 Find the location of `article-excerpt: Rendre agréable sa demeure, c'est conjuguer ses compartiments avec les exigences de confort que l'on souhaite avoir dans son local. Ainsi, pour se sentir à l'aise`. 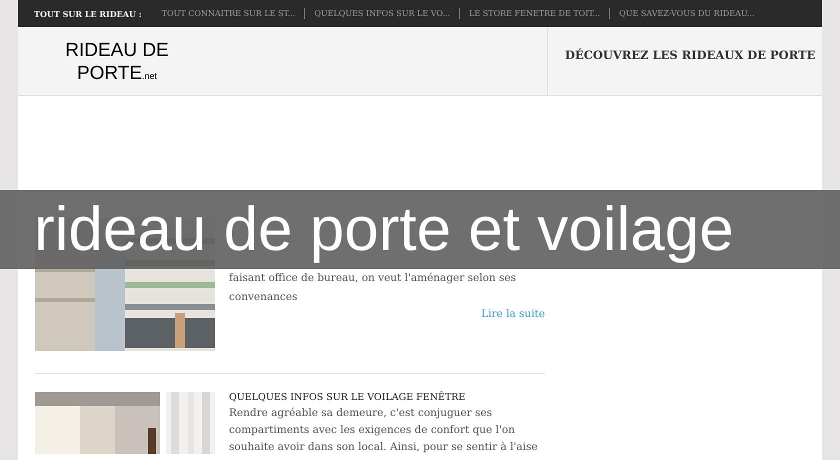

article-excerpt: Rendre agréable sa demeure, c'est conjuguer ses compartiments avec les exigences de confort que l'on souhaite avoir dans son local. Ainsi, pour se sentir à l'aise is located at coordinates (384, 430).